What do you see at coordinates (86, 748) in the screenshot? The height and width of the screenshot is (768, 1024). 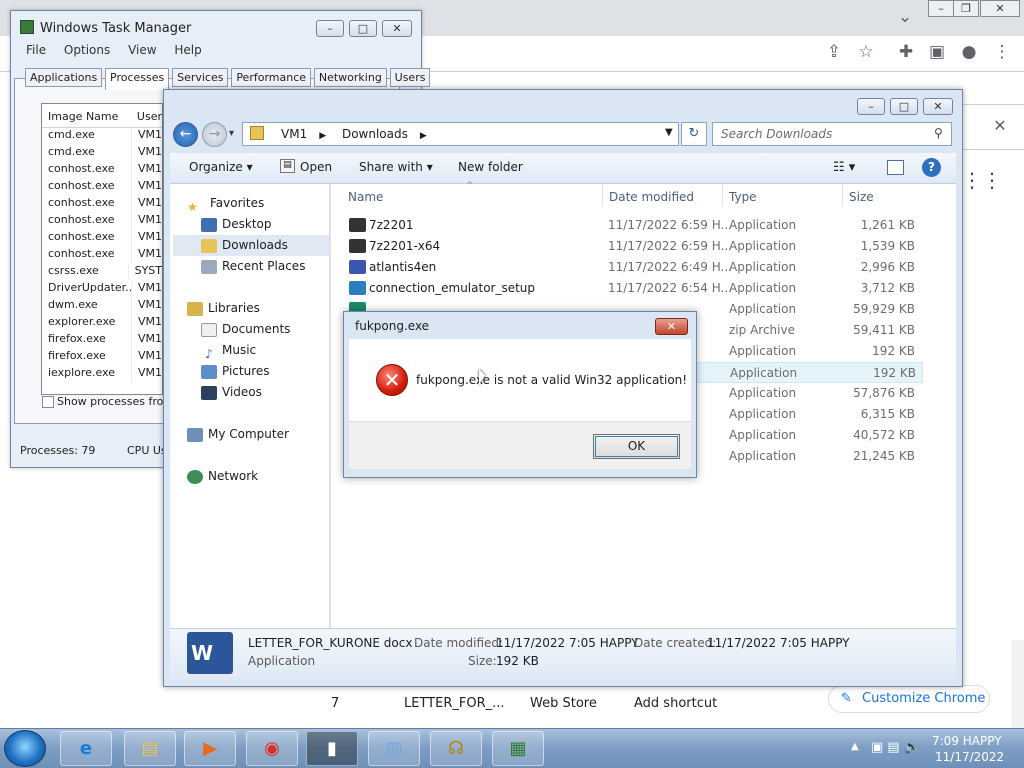 I see `internet-explorer-icon: e` at bounding box center [86, 748].